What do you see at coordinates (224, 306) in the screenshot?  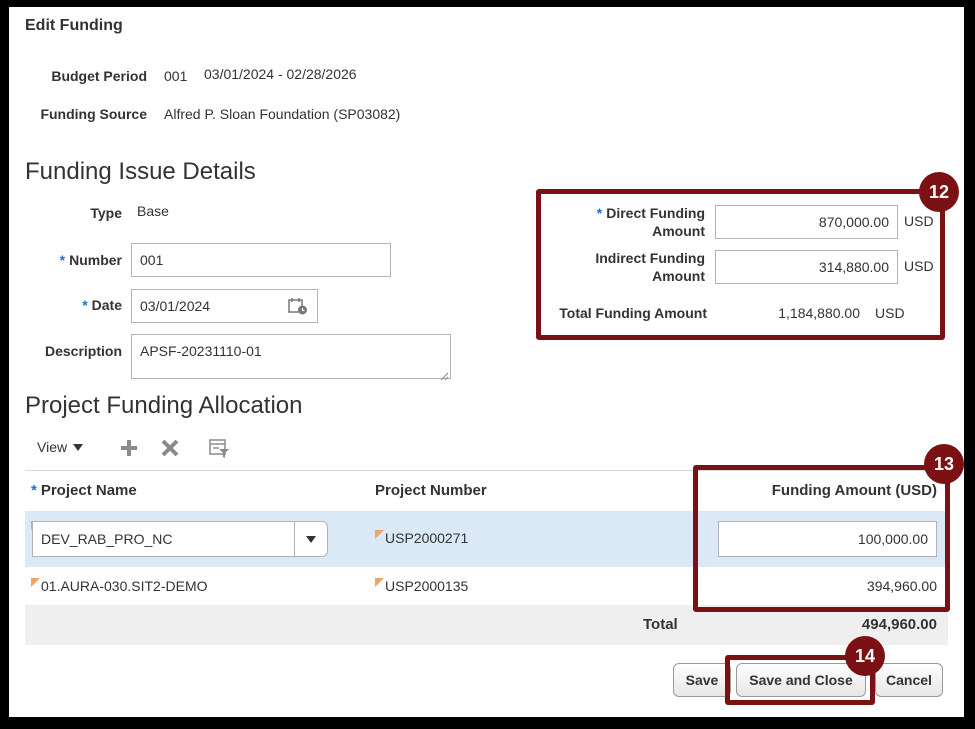 I see `date-field: 03/01/2024` at bounding box center [224, 306].